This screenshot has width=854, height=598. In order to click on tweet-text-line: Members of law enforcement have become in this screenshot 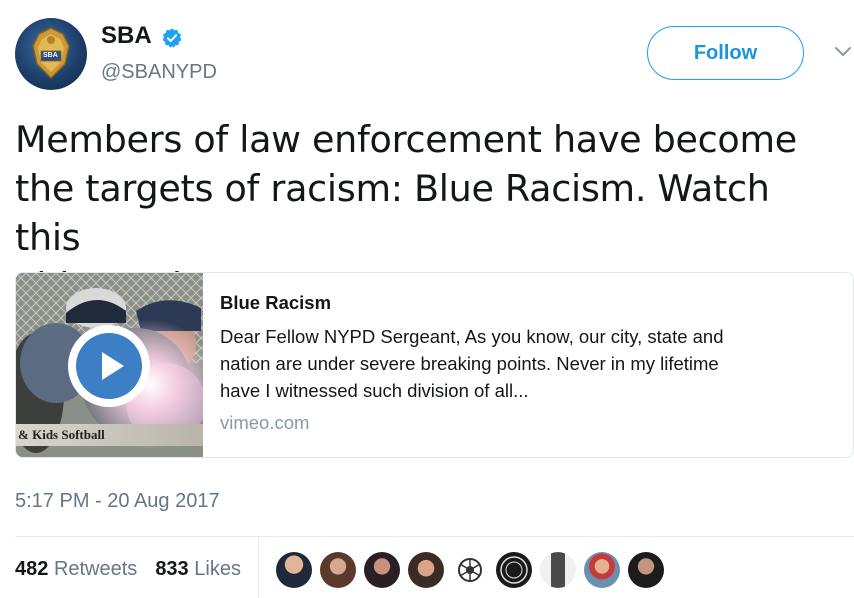, I will do `click(406, 139)`.